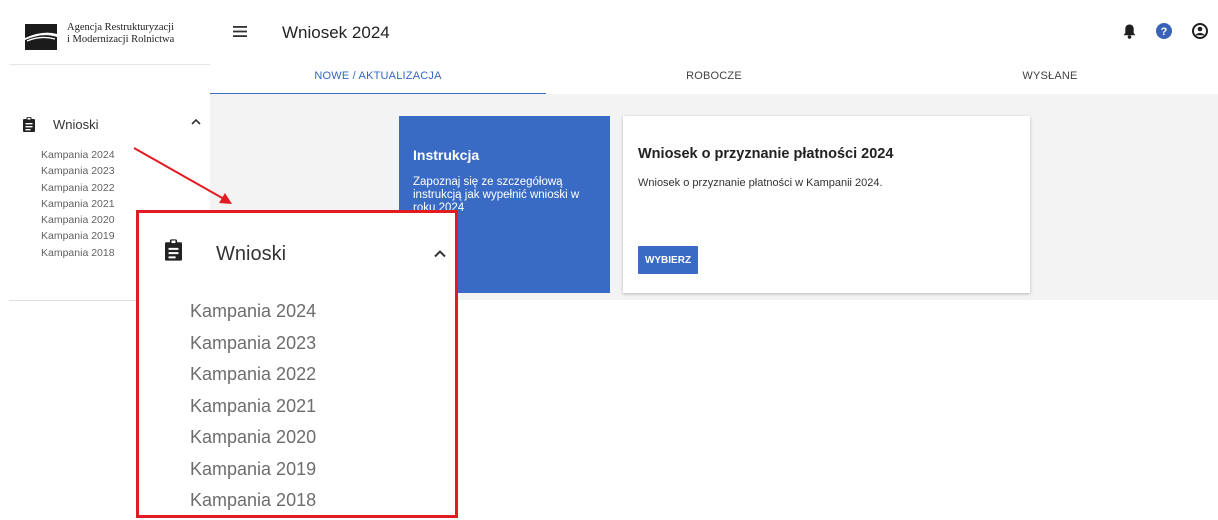 Image resolution: width=1218 pixels, height=520 pixels. What do you see at coordinates (78, 236) in the screenshot?
I see `sidebar-item-kampania-2019: Kampania 2019` at bounding box center [78, 236].